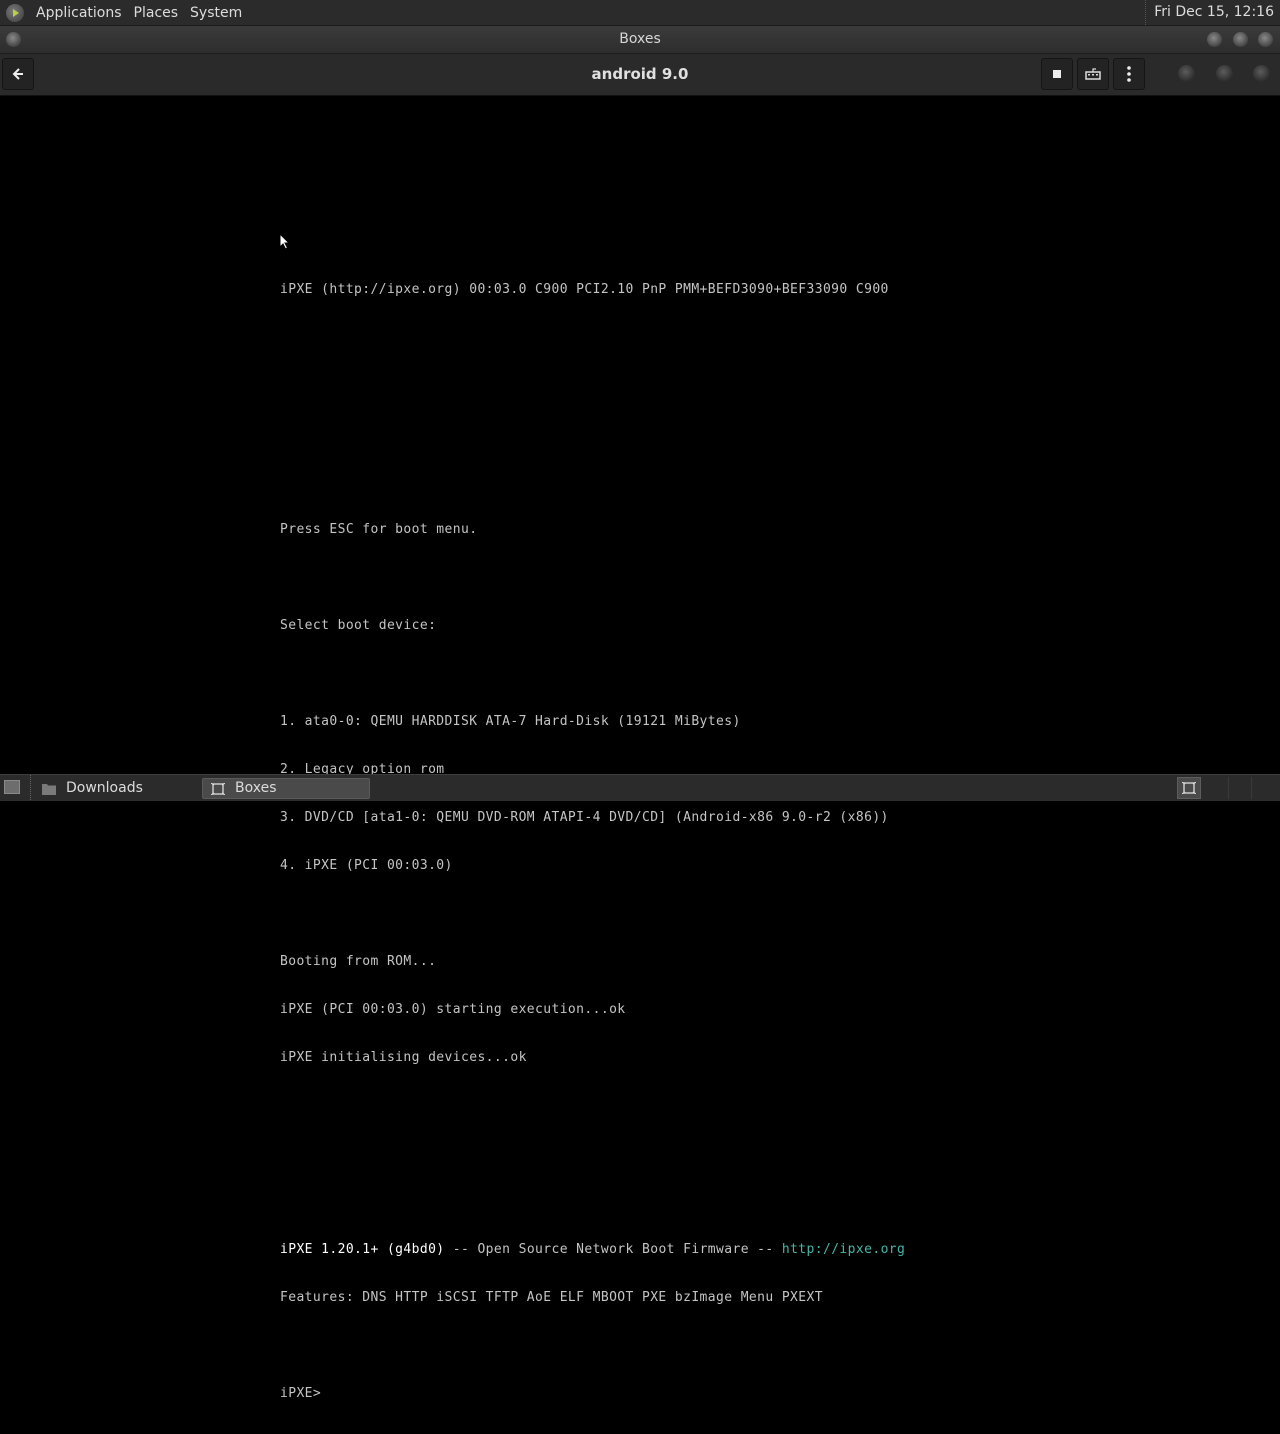  I want to click on csd-maximize-icon, so click(1224, 73).